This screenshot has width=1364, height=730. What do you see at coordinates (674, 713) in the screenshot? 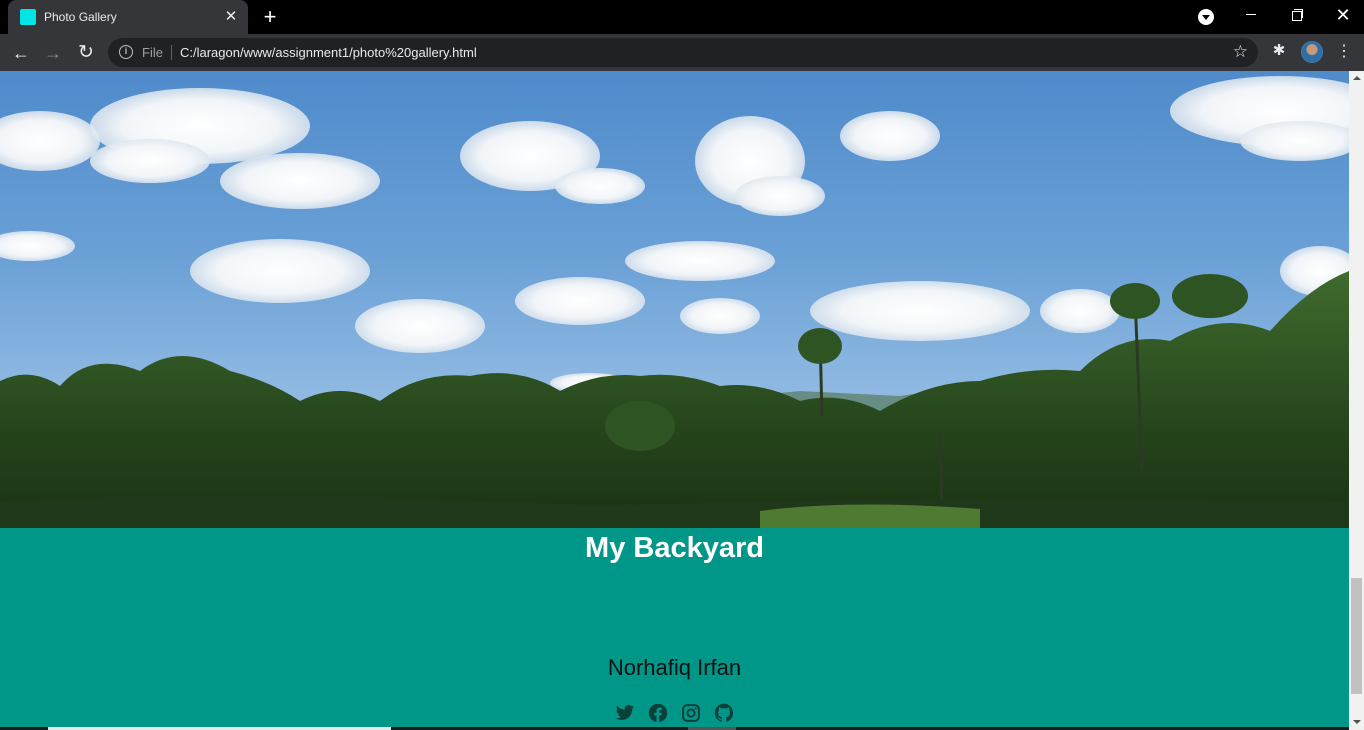
I see `social-links` at bounding box center [674, 713].